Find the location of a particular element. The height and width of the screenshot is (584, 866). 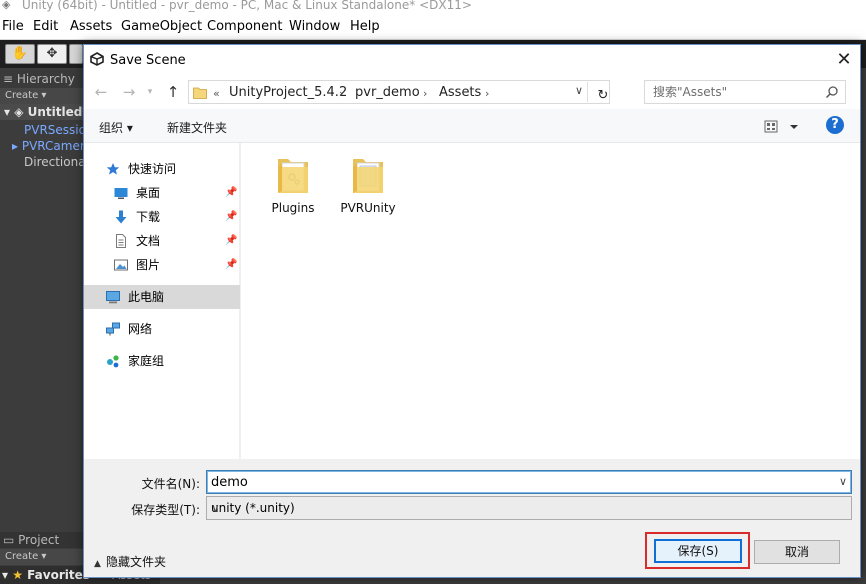

menu-help: Help is located at coordinates (365, 26).